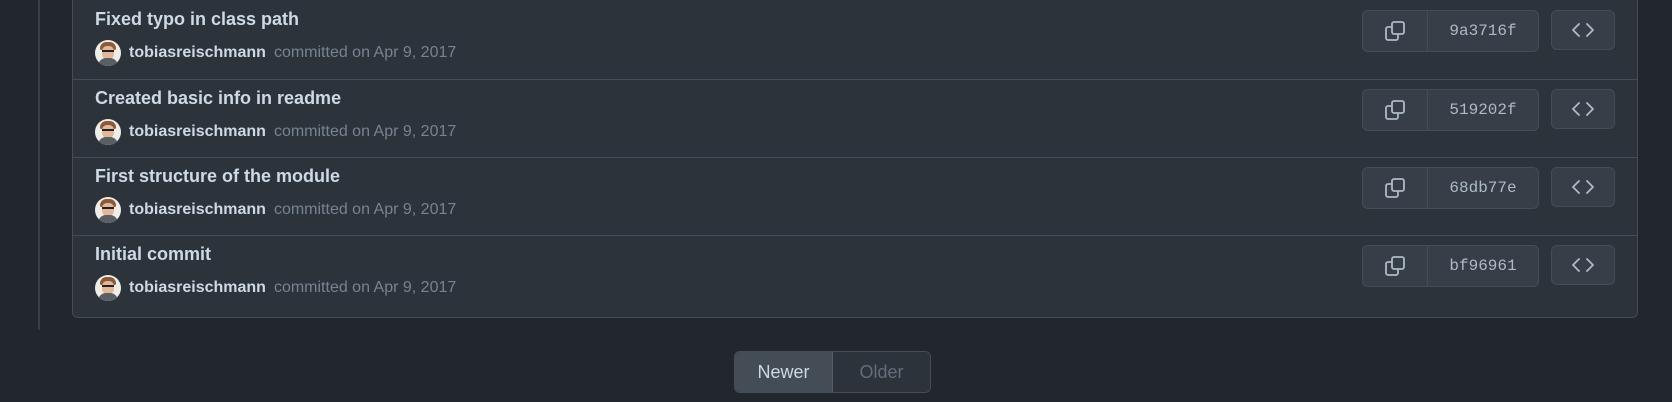 Image resolution: width=1672 pixels, height=402 pixels. What do you see at coordinates (1483, 188) in the screenshot?
I see `commit-sha-button: 68db77e` at bounding box center [1483, 188].